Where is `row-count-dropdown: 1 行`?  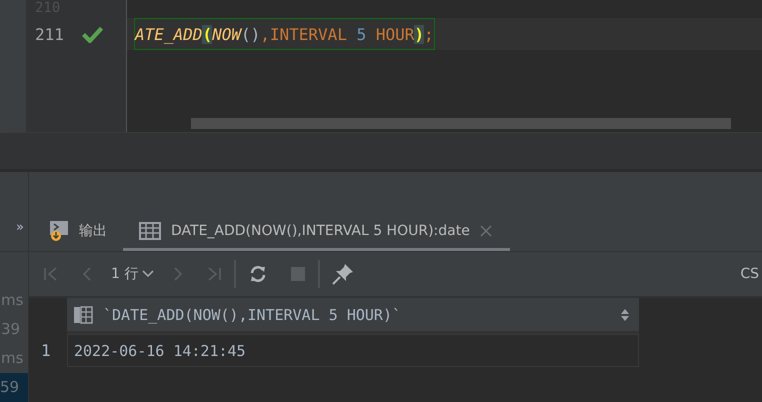 row-count-dropdown: 1 行 is located at coordinates (132, 274).